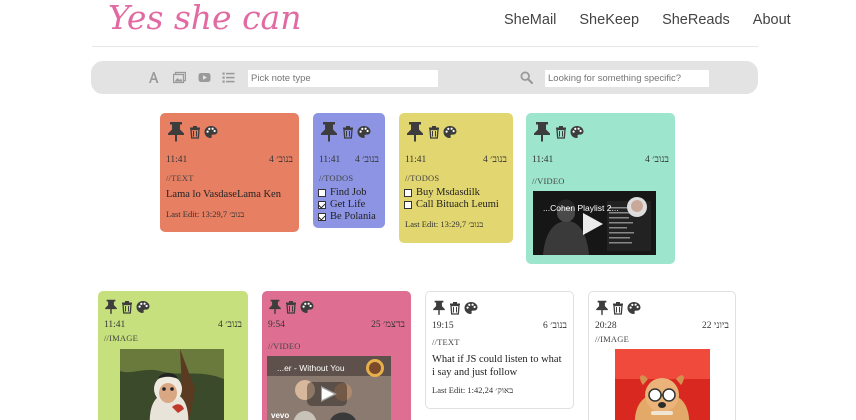  I want to click on search-icon, so click(526, 77).